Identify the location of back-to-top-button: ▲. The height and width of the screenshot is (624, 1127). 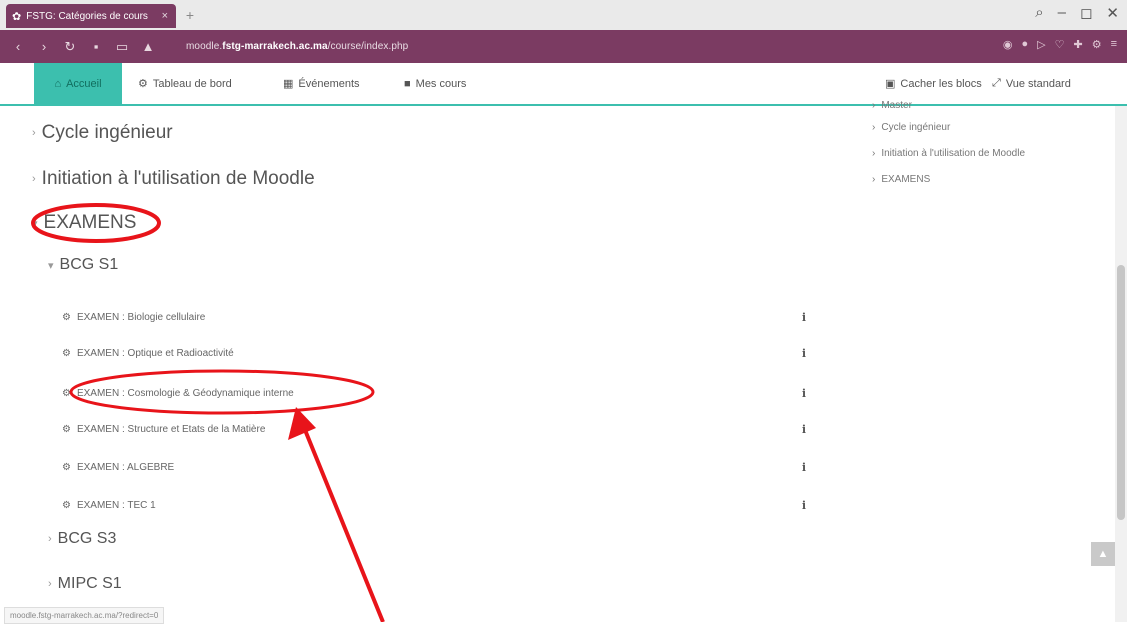
(1103, 554).